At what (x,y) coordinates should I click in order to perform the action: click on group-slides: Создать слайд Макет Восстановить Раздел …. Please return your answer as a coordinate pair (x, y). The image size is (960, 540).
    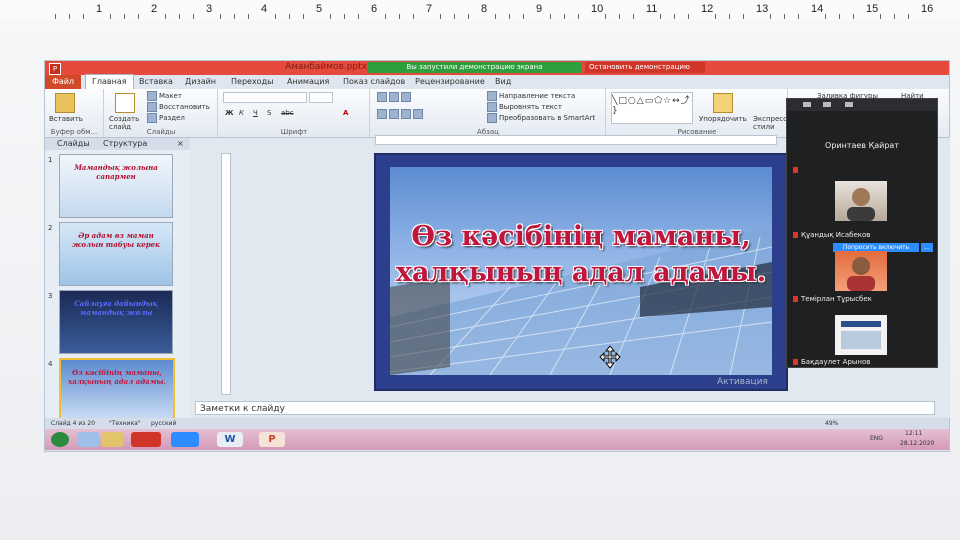
    Looking at the image, I should click on (161, 113).